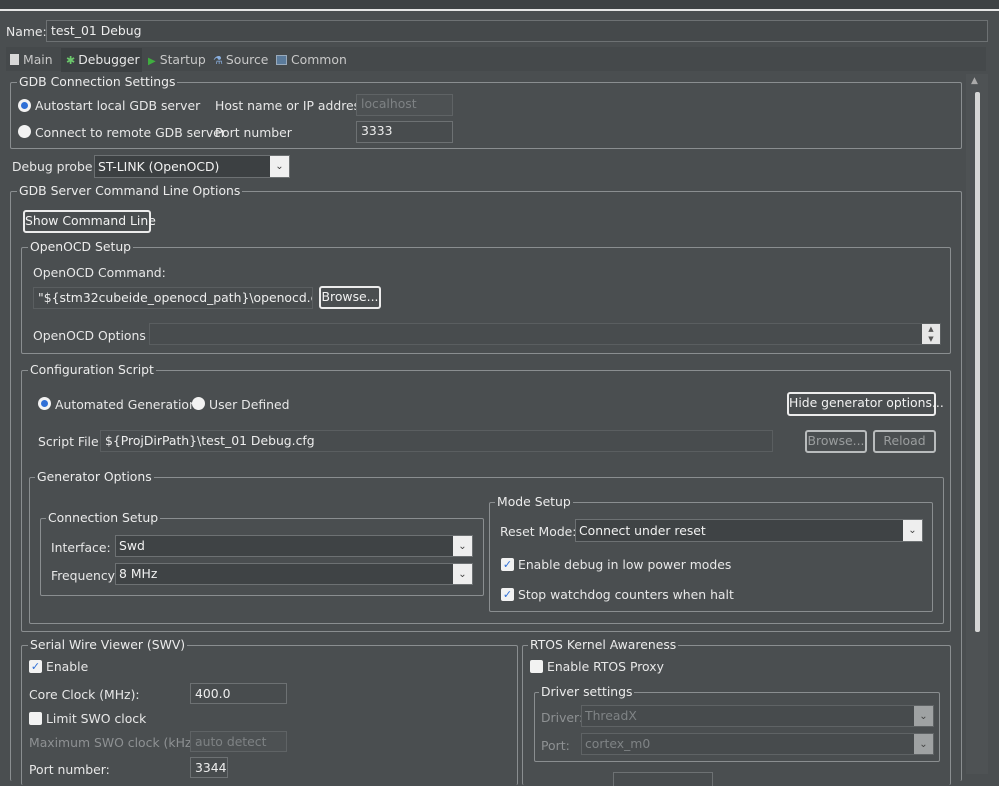 This screenshot has height=786, width=999. Describe the element at coordinates (974, 81) in the screenshot. I see `scrollbar-up-arrow-icon: ▲` at that location.